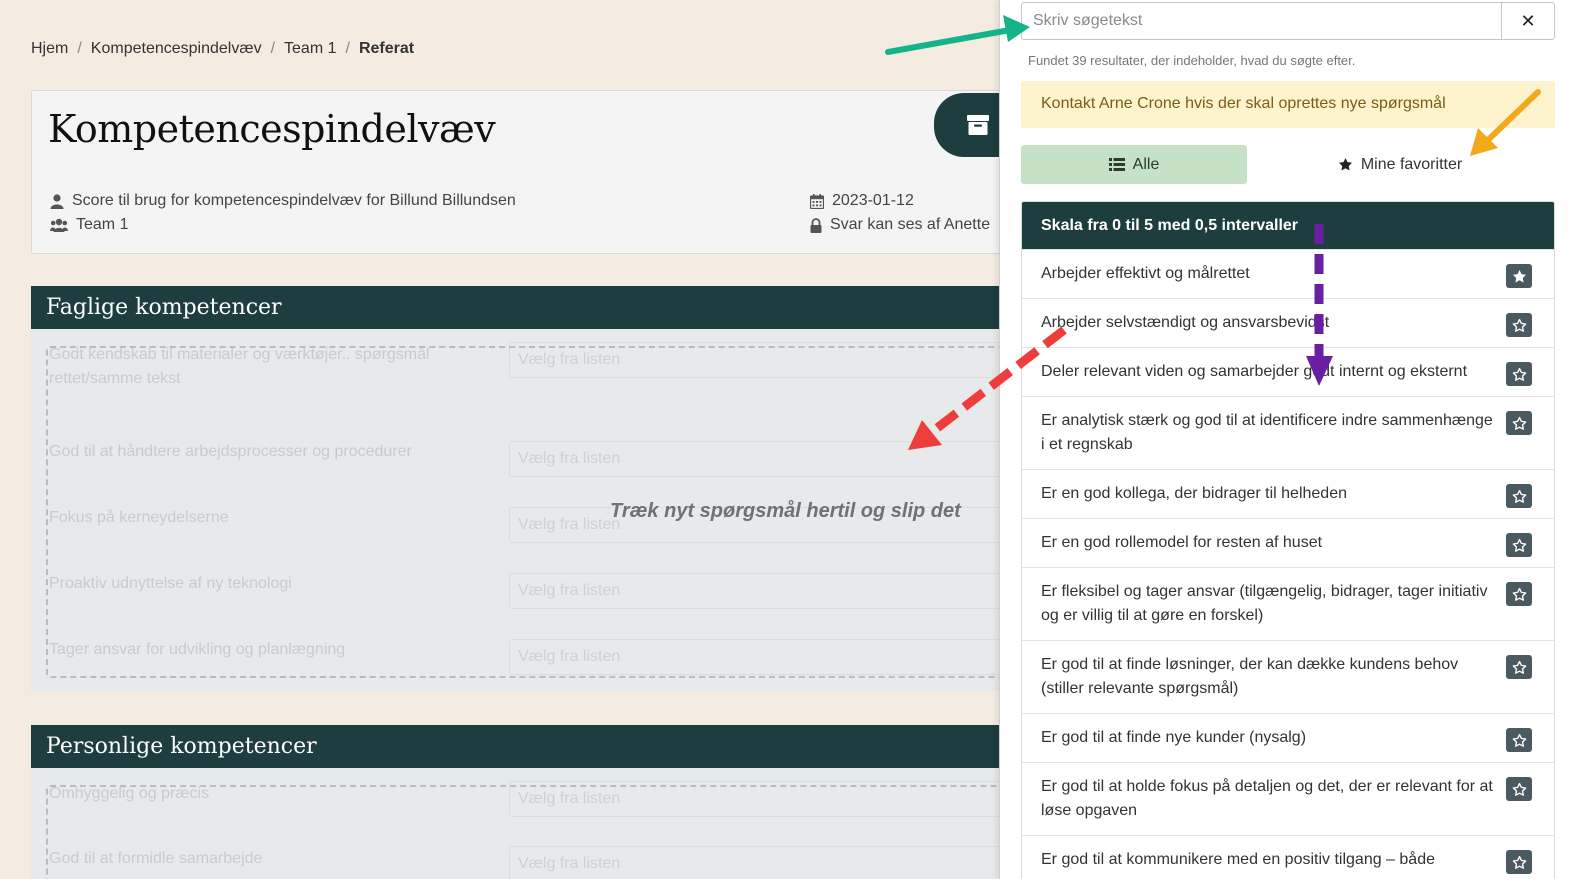  I want to click on question-list-item: Arbejder effektivt og målrettet, so click(1288, 273).